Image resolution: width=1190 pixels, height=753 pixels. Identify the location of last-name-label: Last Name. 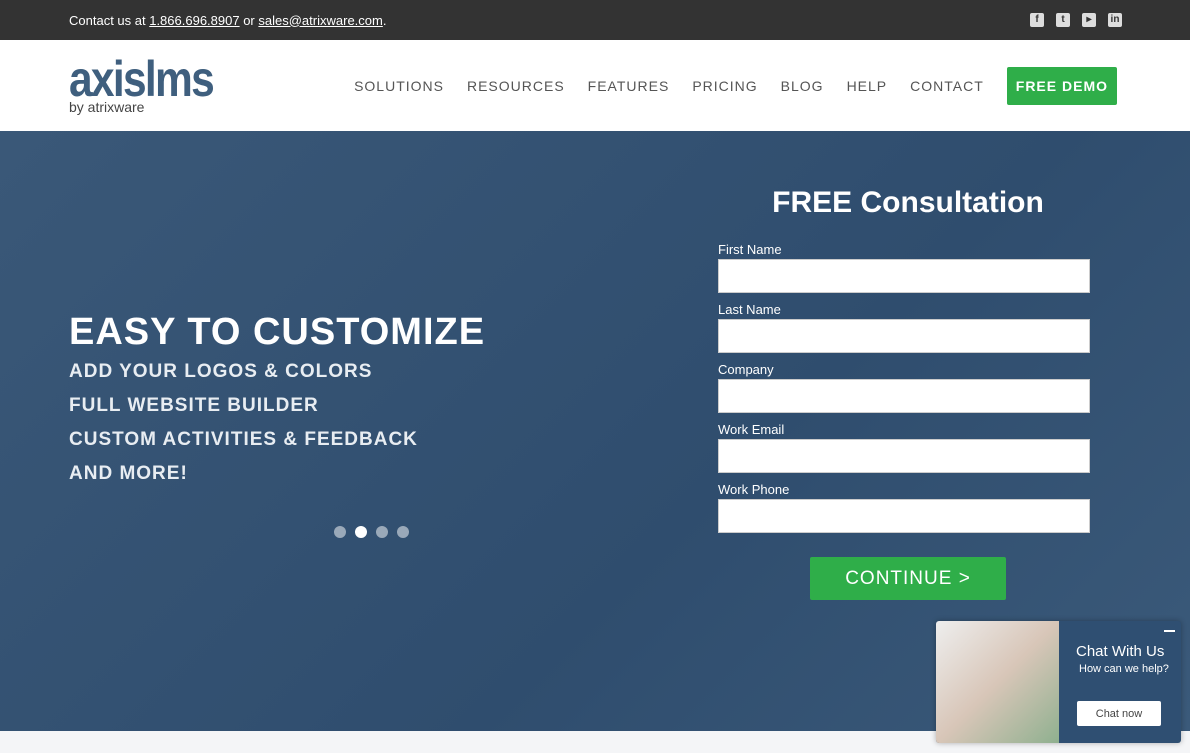
(749, 309).